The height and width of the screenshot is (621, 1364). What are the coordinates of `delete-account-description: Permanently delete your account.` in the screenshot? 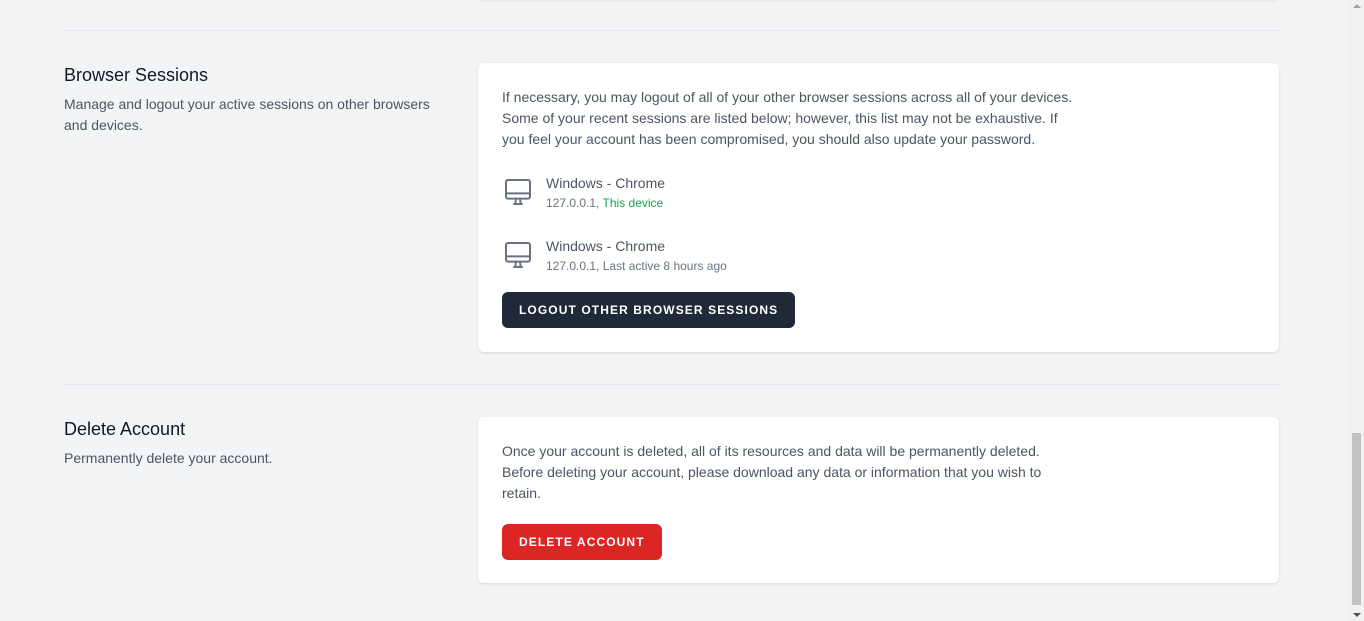 It's located at (168, 458).